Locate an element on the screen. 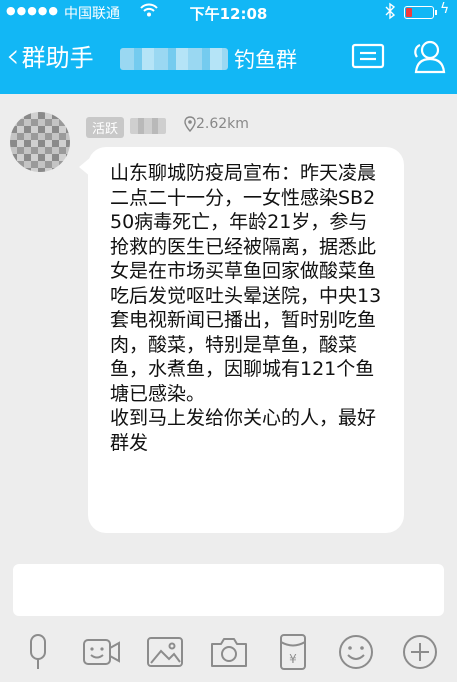 This screenshot has height=682, width=457. profile-card-icon is located at coordinates (368, 56).